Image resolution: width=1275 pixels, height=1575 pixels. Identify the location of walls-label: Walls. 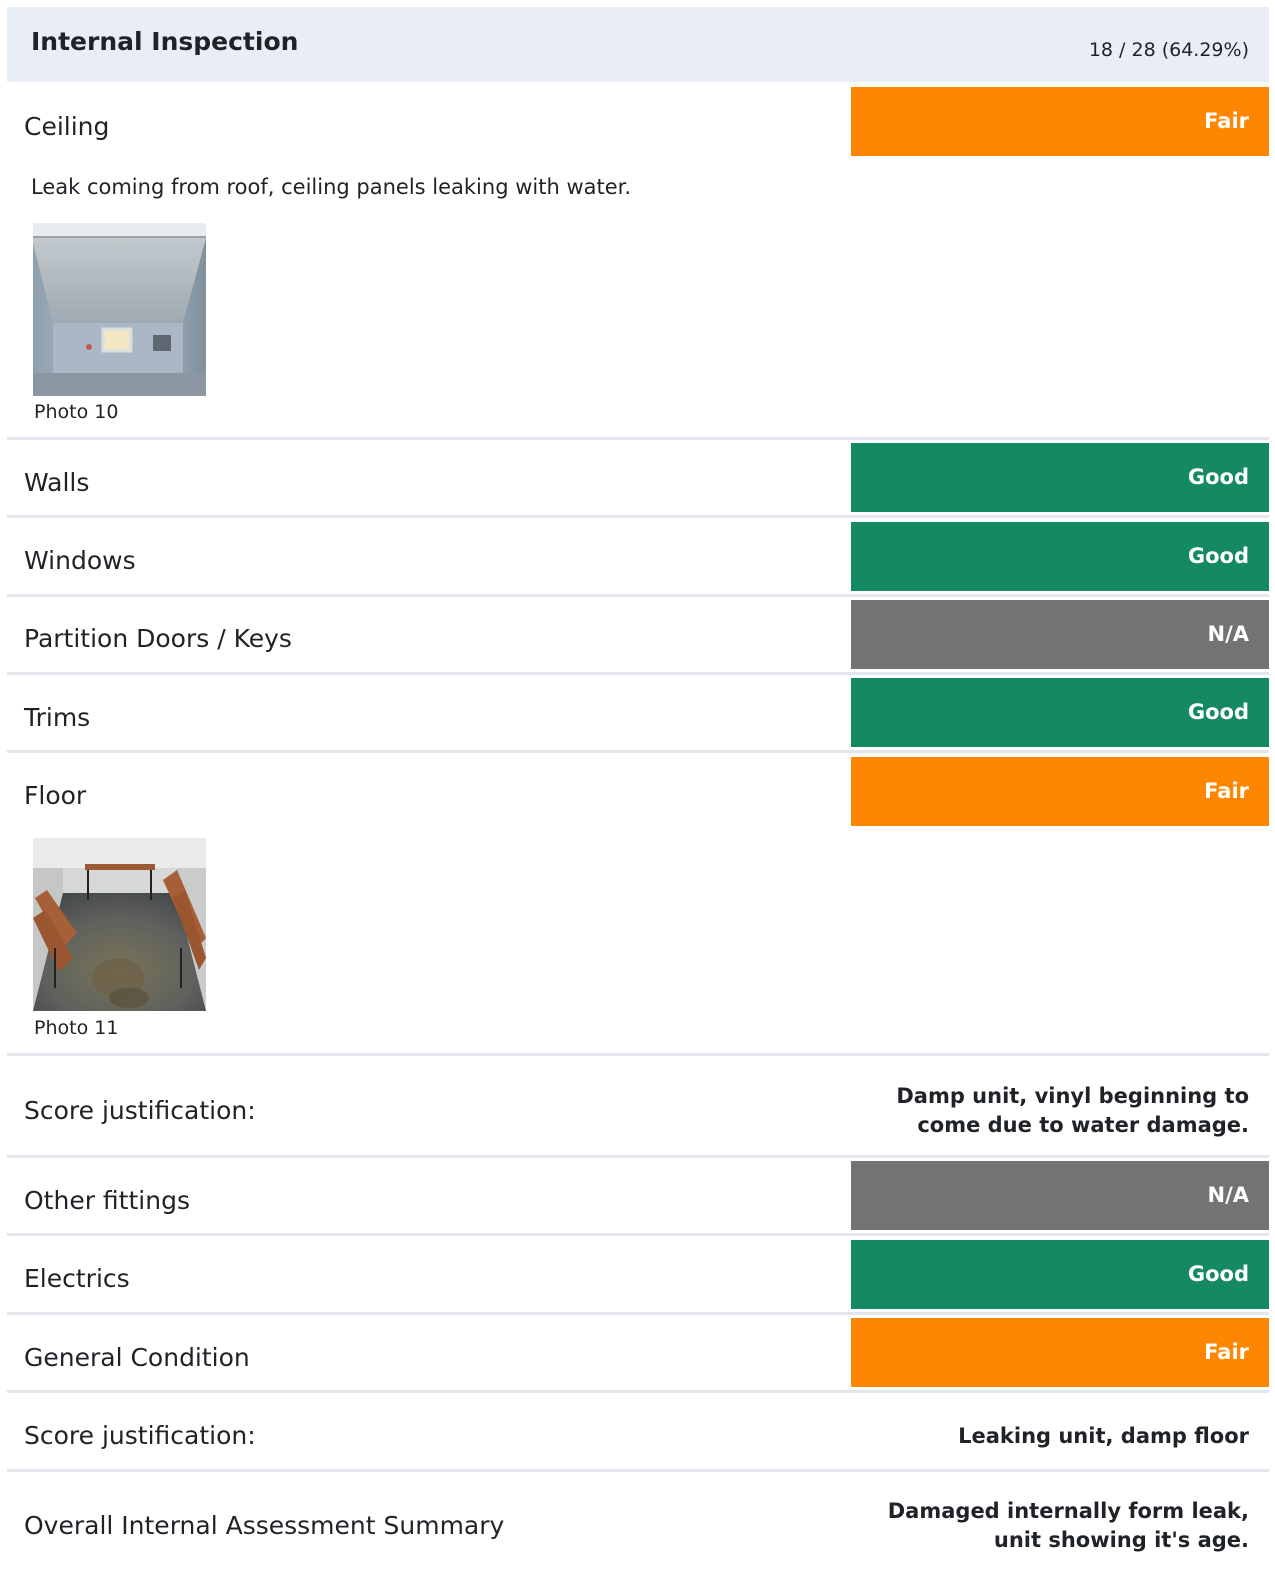
(57, 482).